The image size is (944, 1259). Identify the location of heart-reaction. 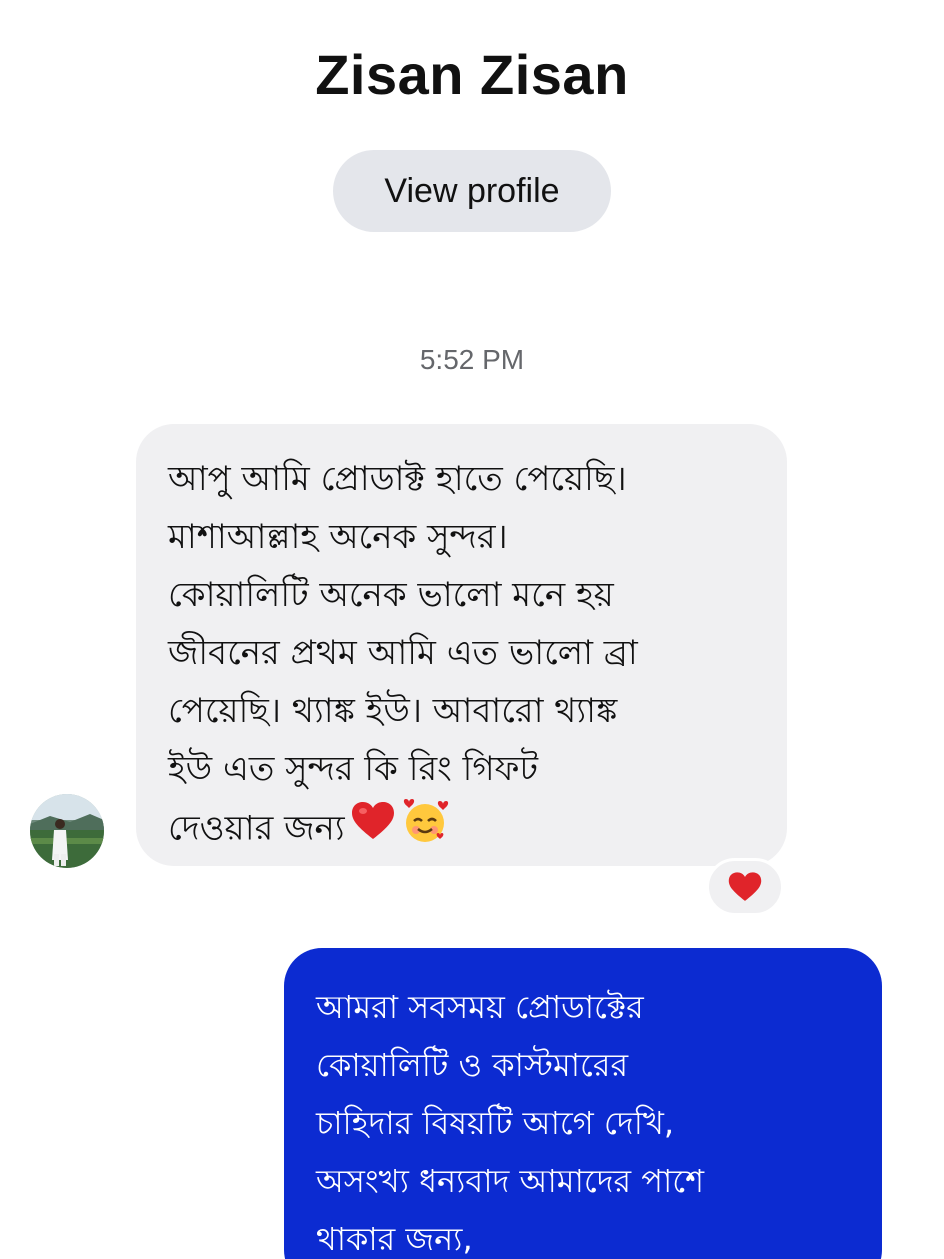
(745, 887).